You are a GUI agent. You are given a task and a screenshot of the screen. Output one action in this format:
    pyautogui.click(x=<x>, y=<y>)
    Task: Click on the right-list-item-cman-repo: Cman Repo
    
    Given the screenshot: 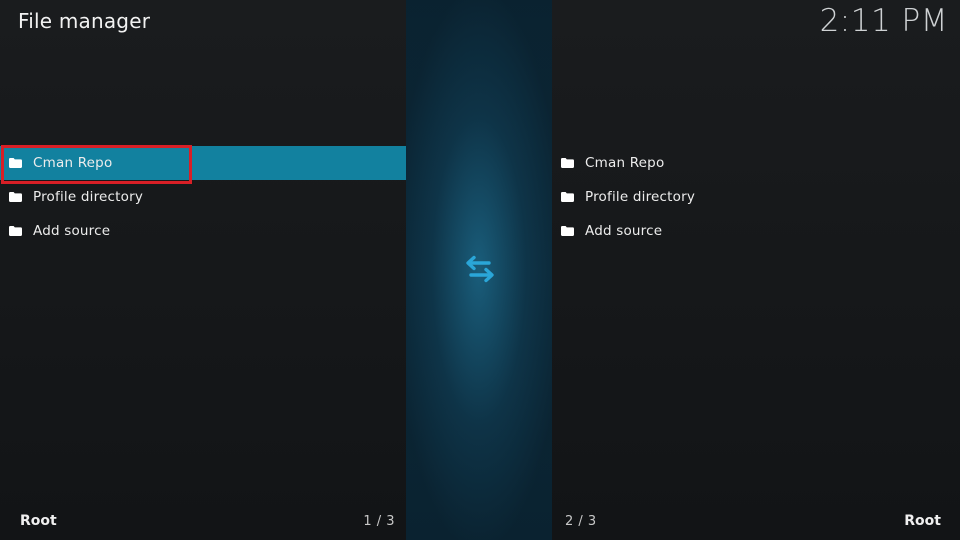 What is the action you would take?
    pyautogui.click(x=756, y=163)
    